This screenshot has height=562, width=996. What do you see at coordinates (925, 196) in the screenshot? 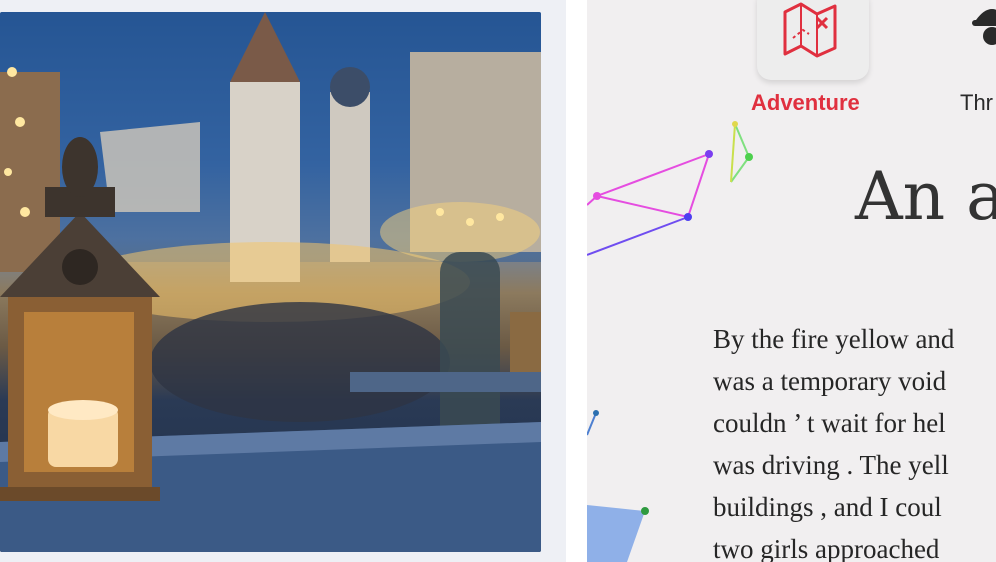
I see `story-title: An ad` at bounding box center [925, 196].